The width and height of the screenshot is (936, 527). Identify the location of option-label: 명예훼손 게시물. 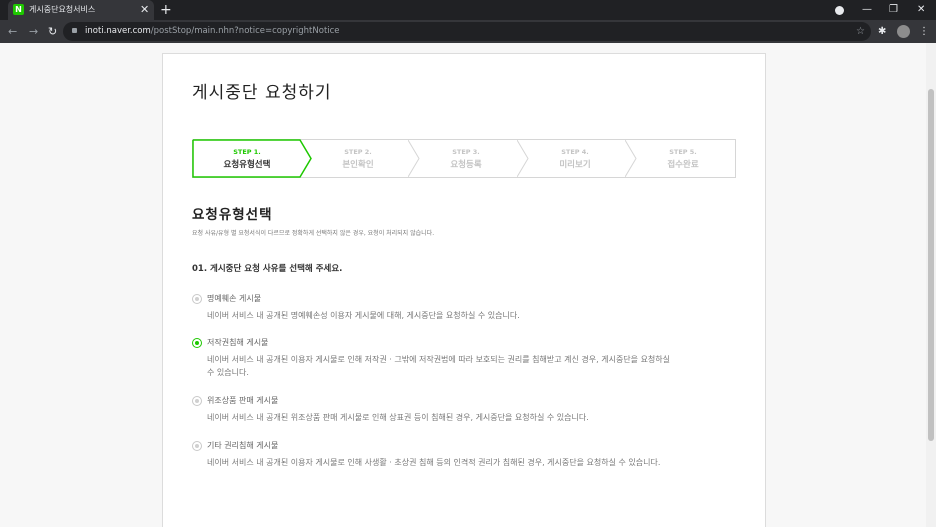
(234, 298).